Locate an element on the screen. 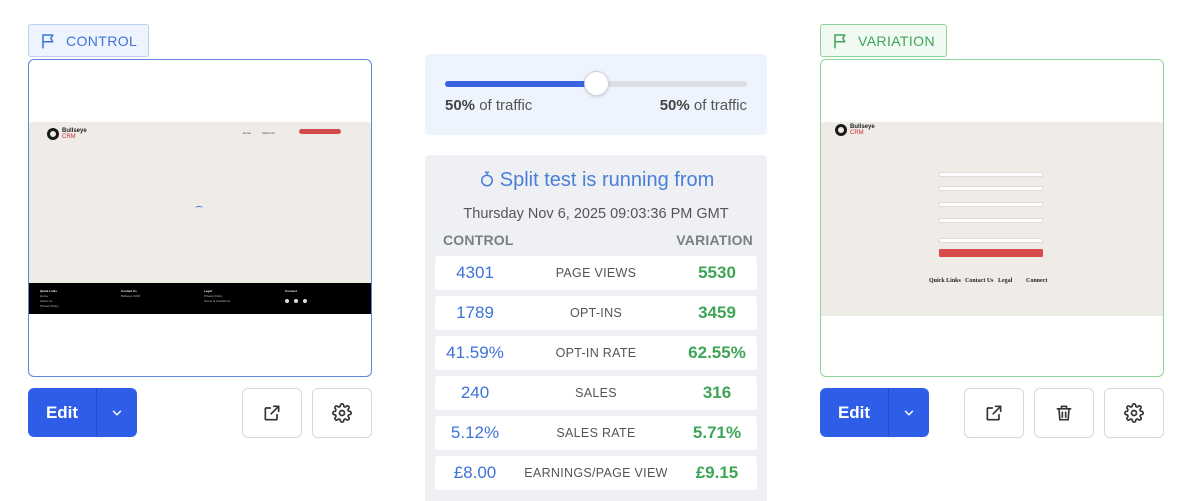 The image size is (1200, 501). variation-traffic-label: 50% of traffic is located at coordinates (703, 105).